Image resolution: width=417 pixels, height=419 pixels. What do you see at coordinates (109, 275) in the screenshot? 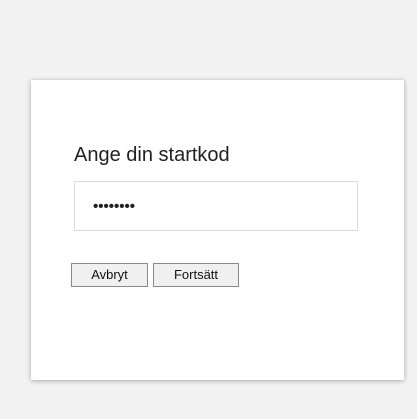
I see `cancel-button: Avbryt` at bounding box center [109, 275].